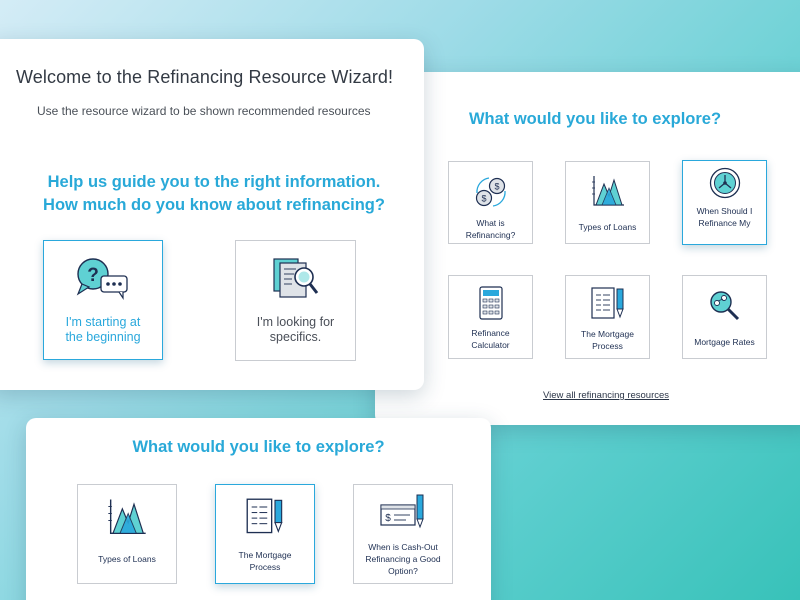 The width and height of the screenshot is (800, 600). I want to click on tile-label-line2: Refinance My, so click(724, 223).